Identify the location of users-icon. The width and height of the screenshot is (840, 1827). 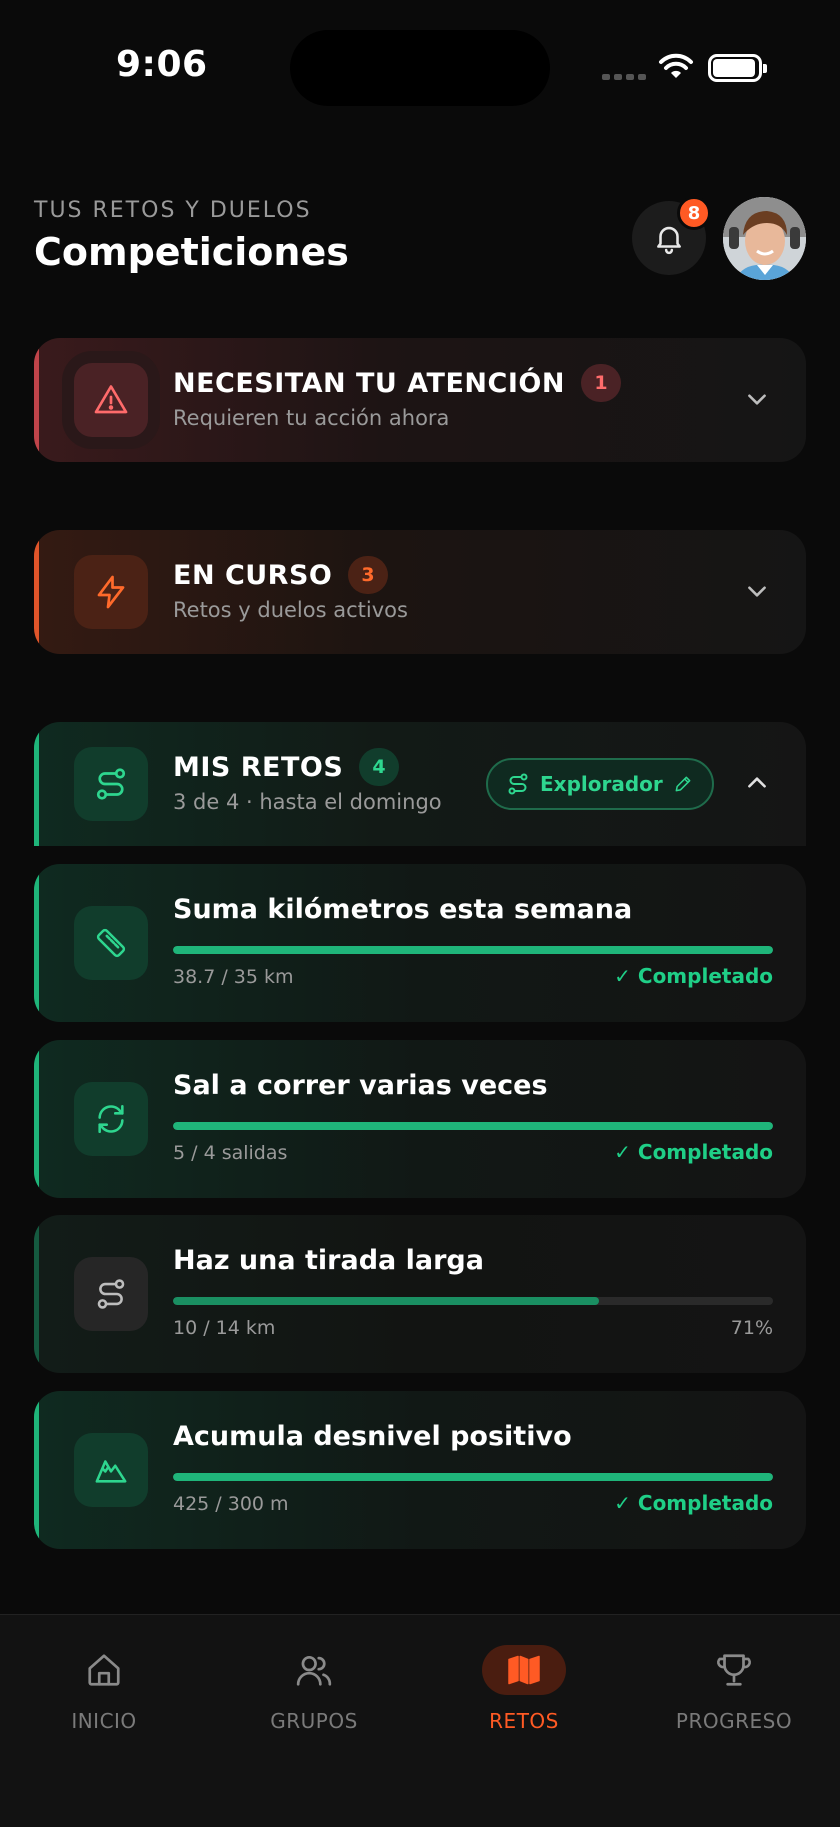
(314, 1670).